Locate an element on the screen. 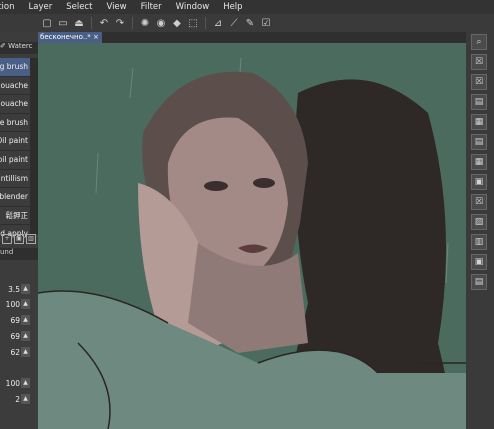 The height and width of the screenshot is (429, 494). layer-prop-icon: ☒ is located at coordinates (479, 202).